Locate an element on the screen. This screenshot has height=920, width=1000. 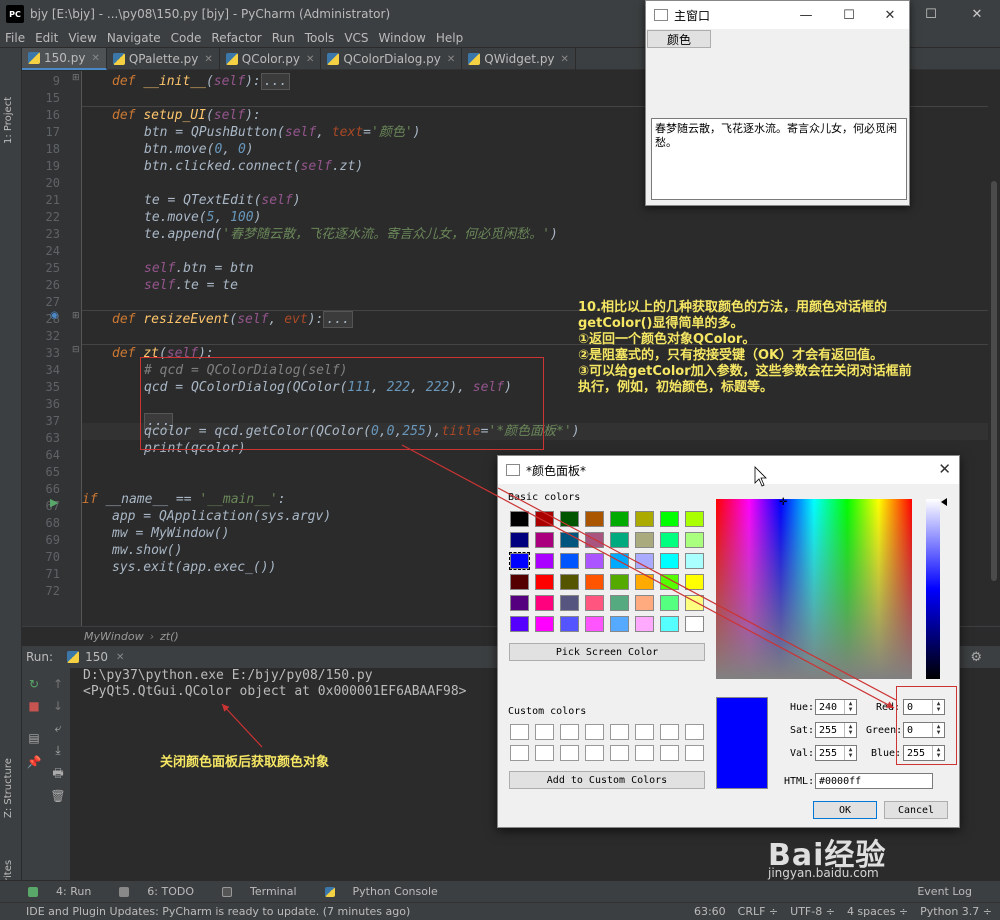
sat-spinbox: 255 ▲ ▼ is located at coordinates (836, 730).